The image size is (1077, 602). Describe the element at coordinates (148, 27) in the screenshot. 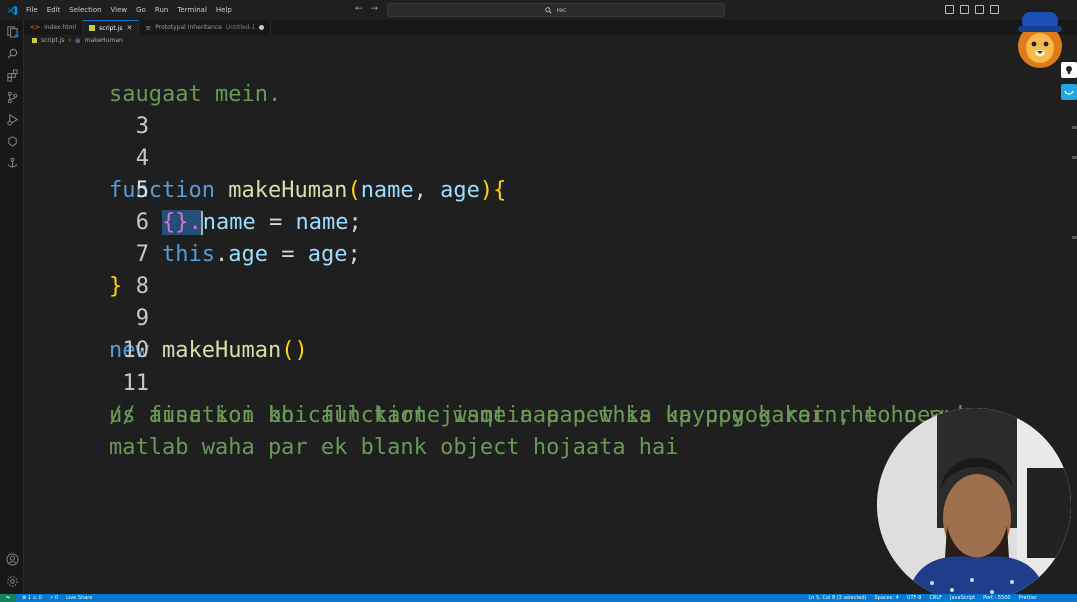

I see `untitled-file-icon: ≡` at that location.